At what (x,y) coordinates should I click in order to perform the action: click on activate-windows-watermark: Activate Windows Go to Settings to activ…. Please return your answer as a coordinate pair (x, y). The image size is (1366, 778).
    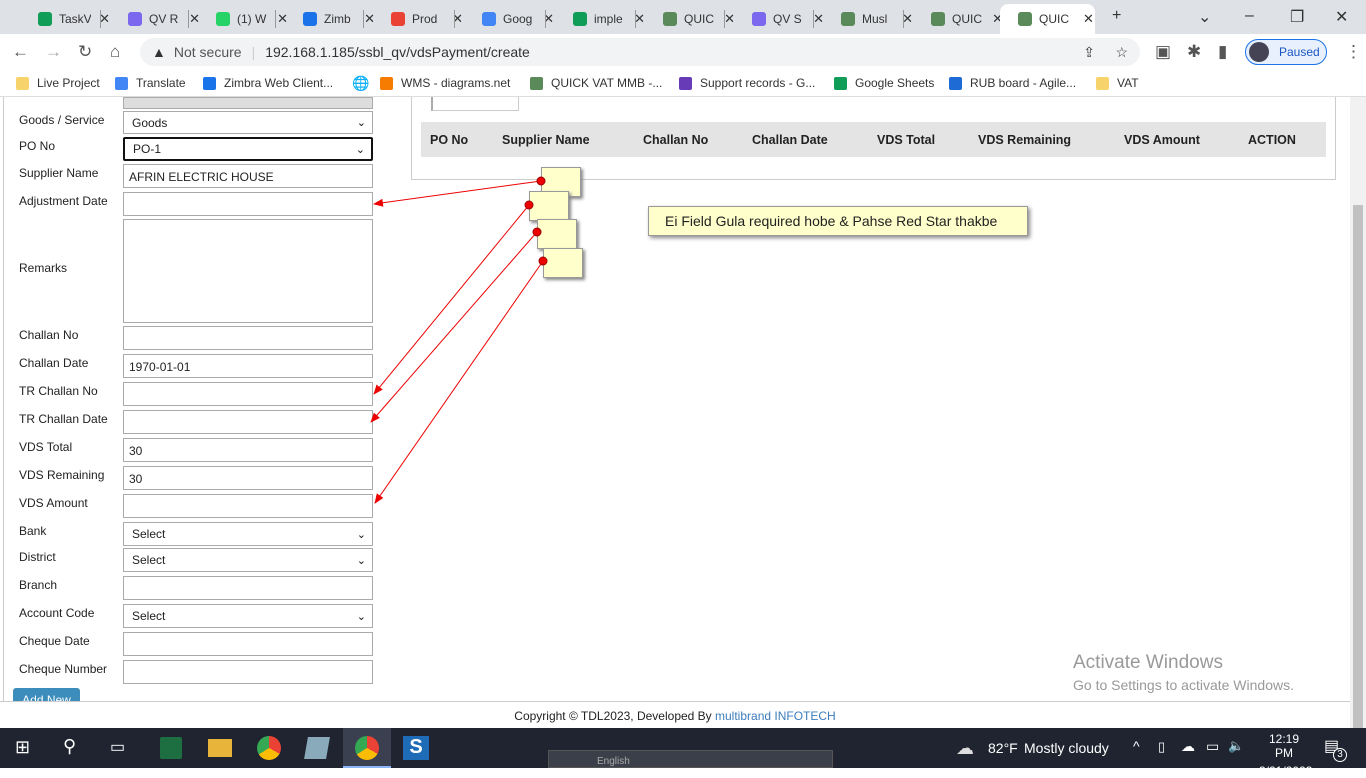
    Looking at the image, I should click on (1183, 672).